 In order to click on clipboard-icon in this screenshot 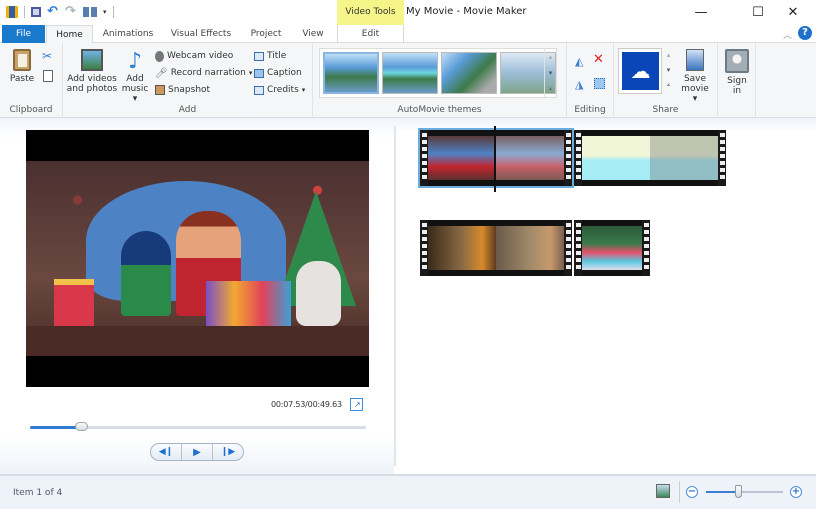, I will do `click(22, 60)`.